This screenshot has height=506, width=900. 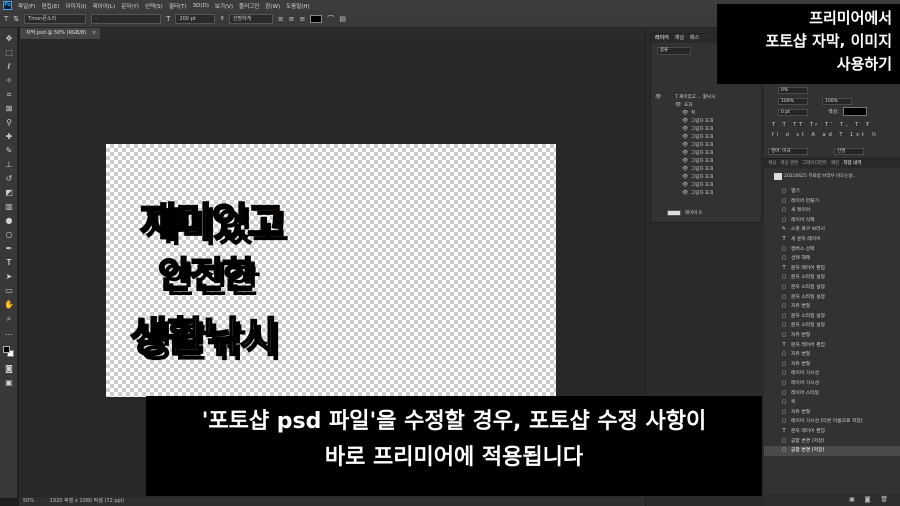 I want to click on layer-row: 레이어 0, so click(x=707, y=213).